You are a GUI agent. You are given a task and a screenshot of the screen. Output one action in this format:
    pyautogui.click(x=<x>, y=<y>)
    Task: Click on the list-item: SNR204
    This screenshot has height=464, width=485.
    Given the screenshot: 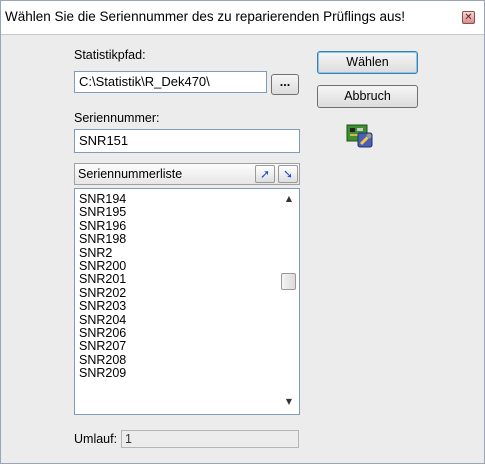 What is the action you would take?
    pyautogui.click(x=177, y=320)
    